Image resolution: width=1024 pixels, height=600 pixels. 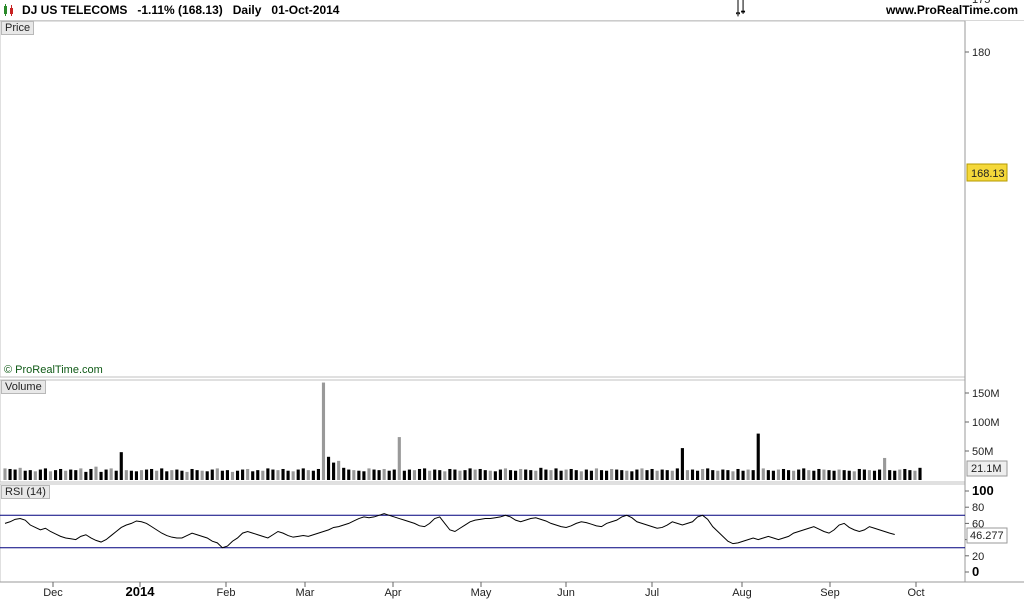 What do you see at coordinates (742, 593) in the screenshot?
I see `x-tick-label: Aug` at bounding box center [742, 593].